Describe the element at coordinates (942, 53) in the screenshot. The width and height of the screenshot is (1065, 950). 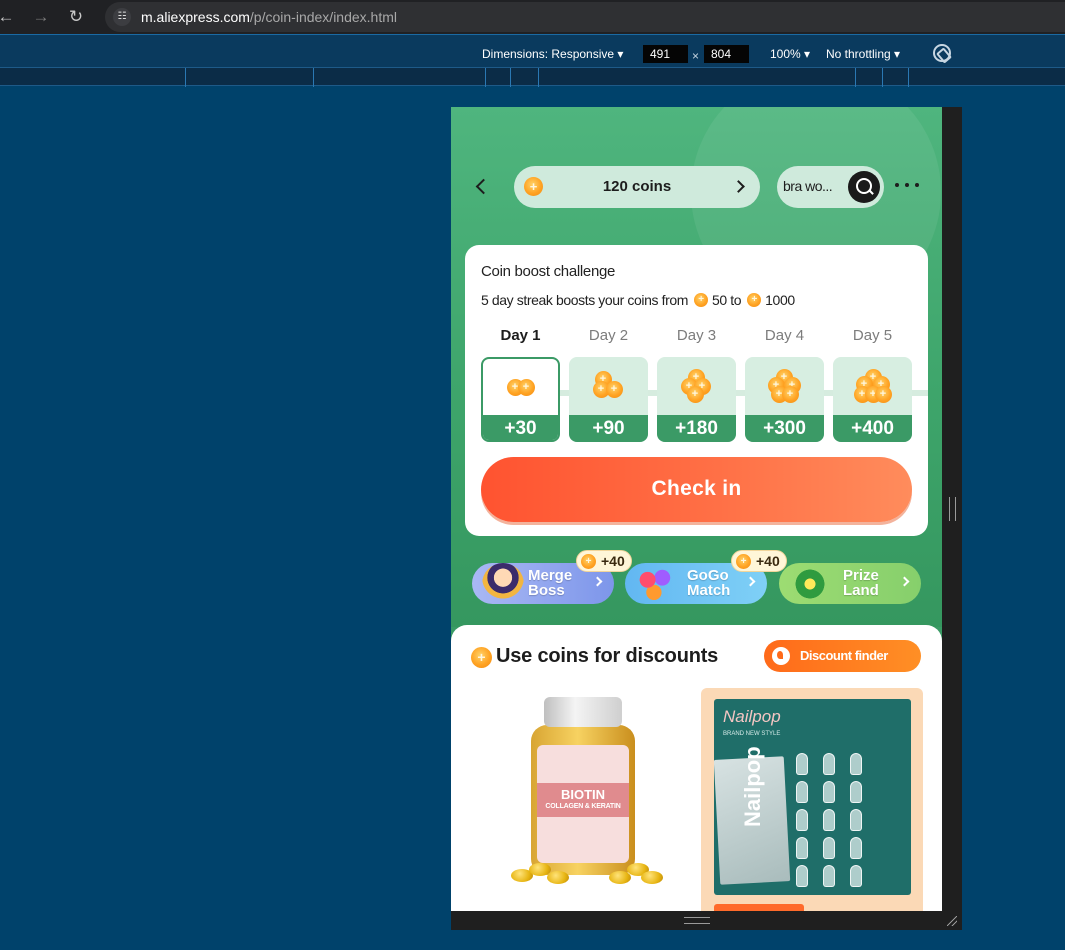
I see `rotate-icon` at that location.